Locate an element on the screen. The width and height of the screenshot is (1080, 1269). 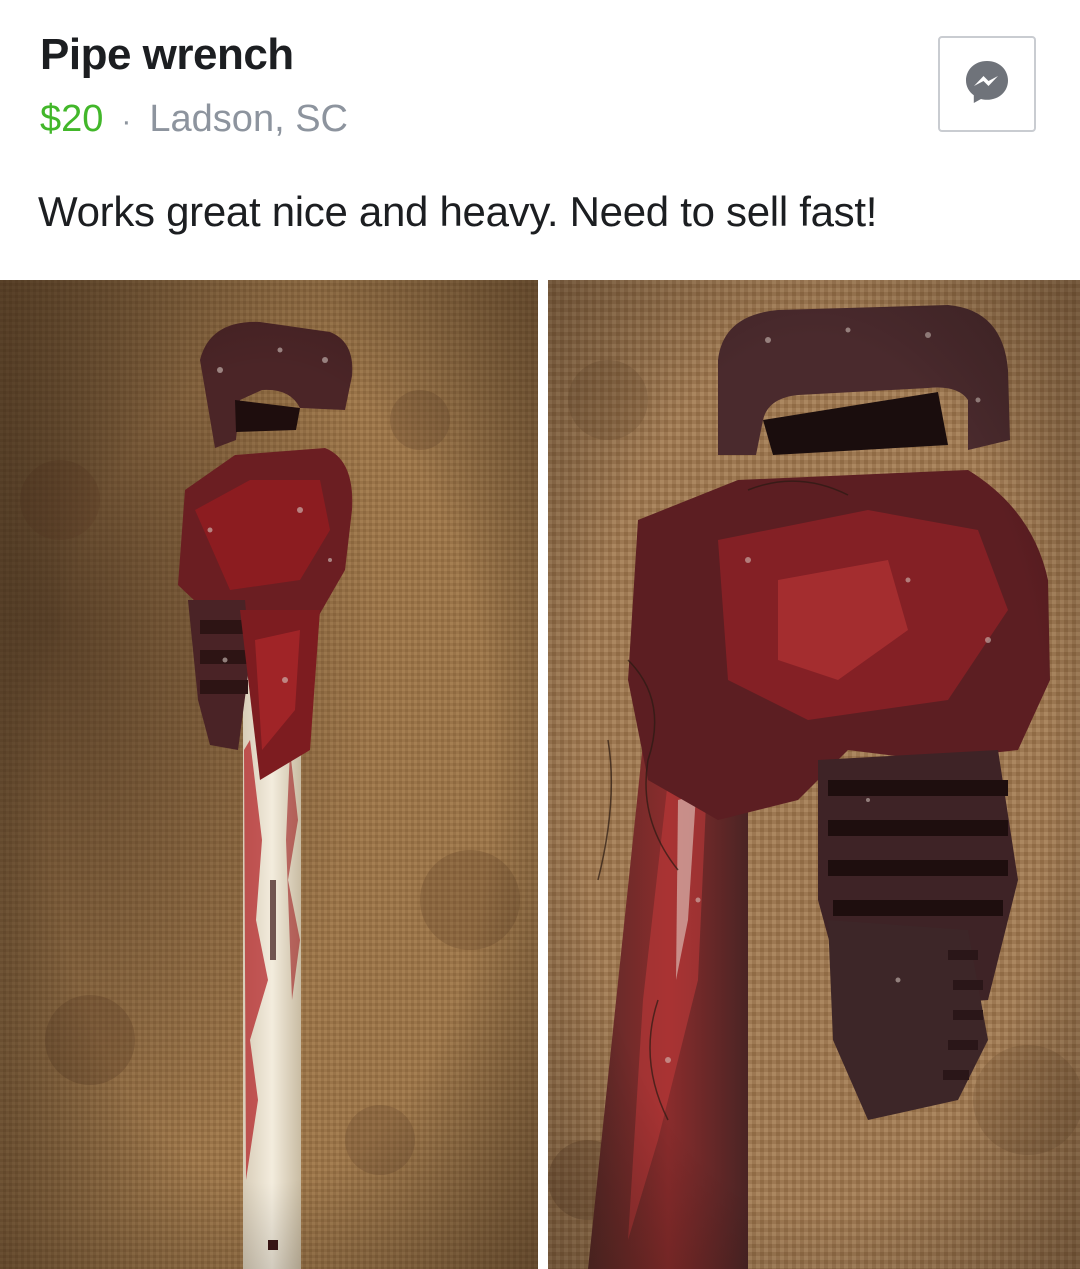
listing-title: Pipe wrench is located at coordinates (167, 55).